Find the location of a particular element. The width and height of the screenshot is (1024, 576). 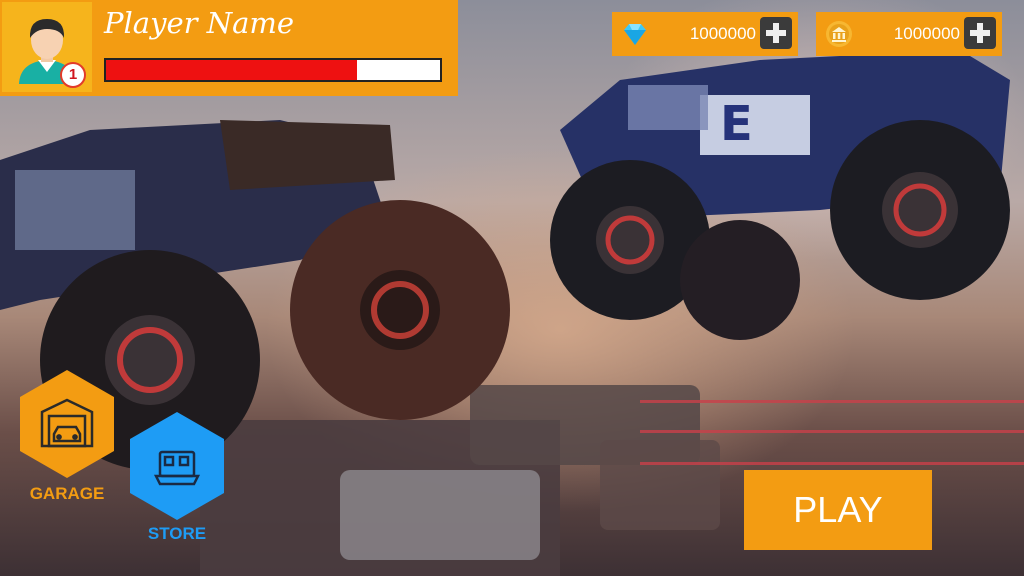

xp-progress-bar is located at coordinates (273, 70).